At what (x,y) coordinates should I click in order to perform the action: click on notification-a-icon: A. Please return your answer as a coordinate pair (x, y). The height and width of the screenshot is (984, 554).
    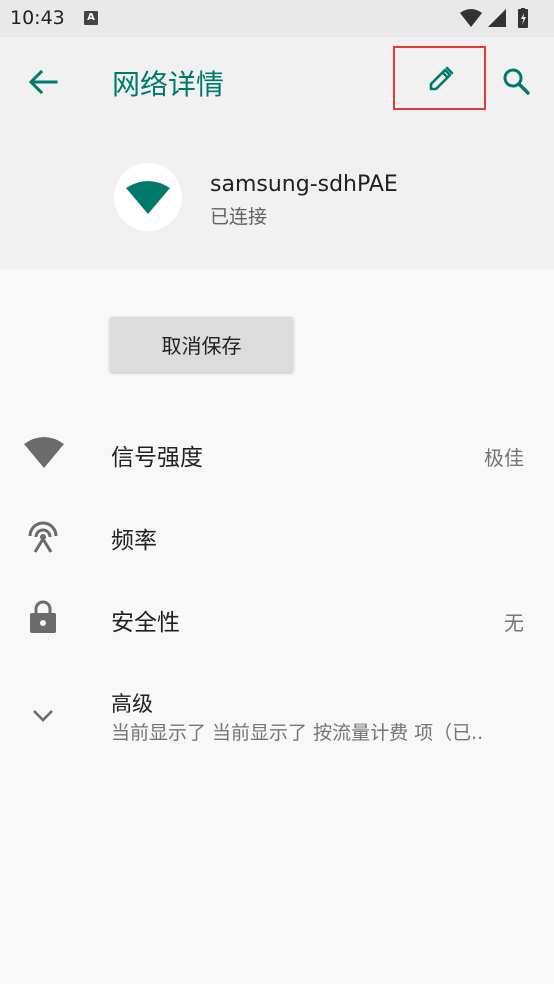
    Looking at the image, I should click on (91, 18).